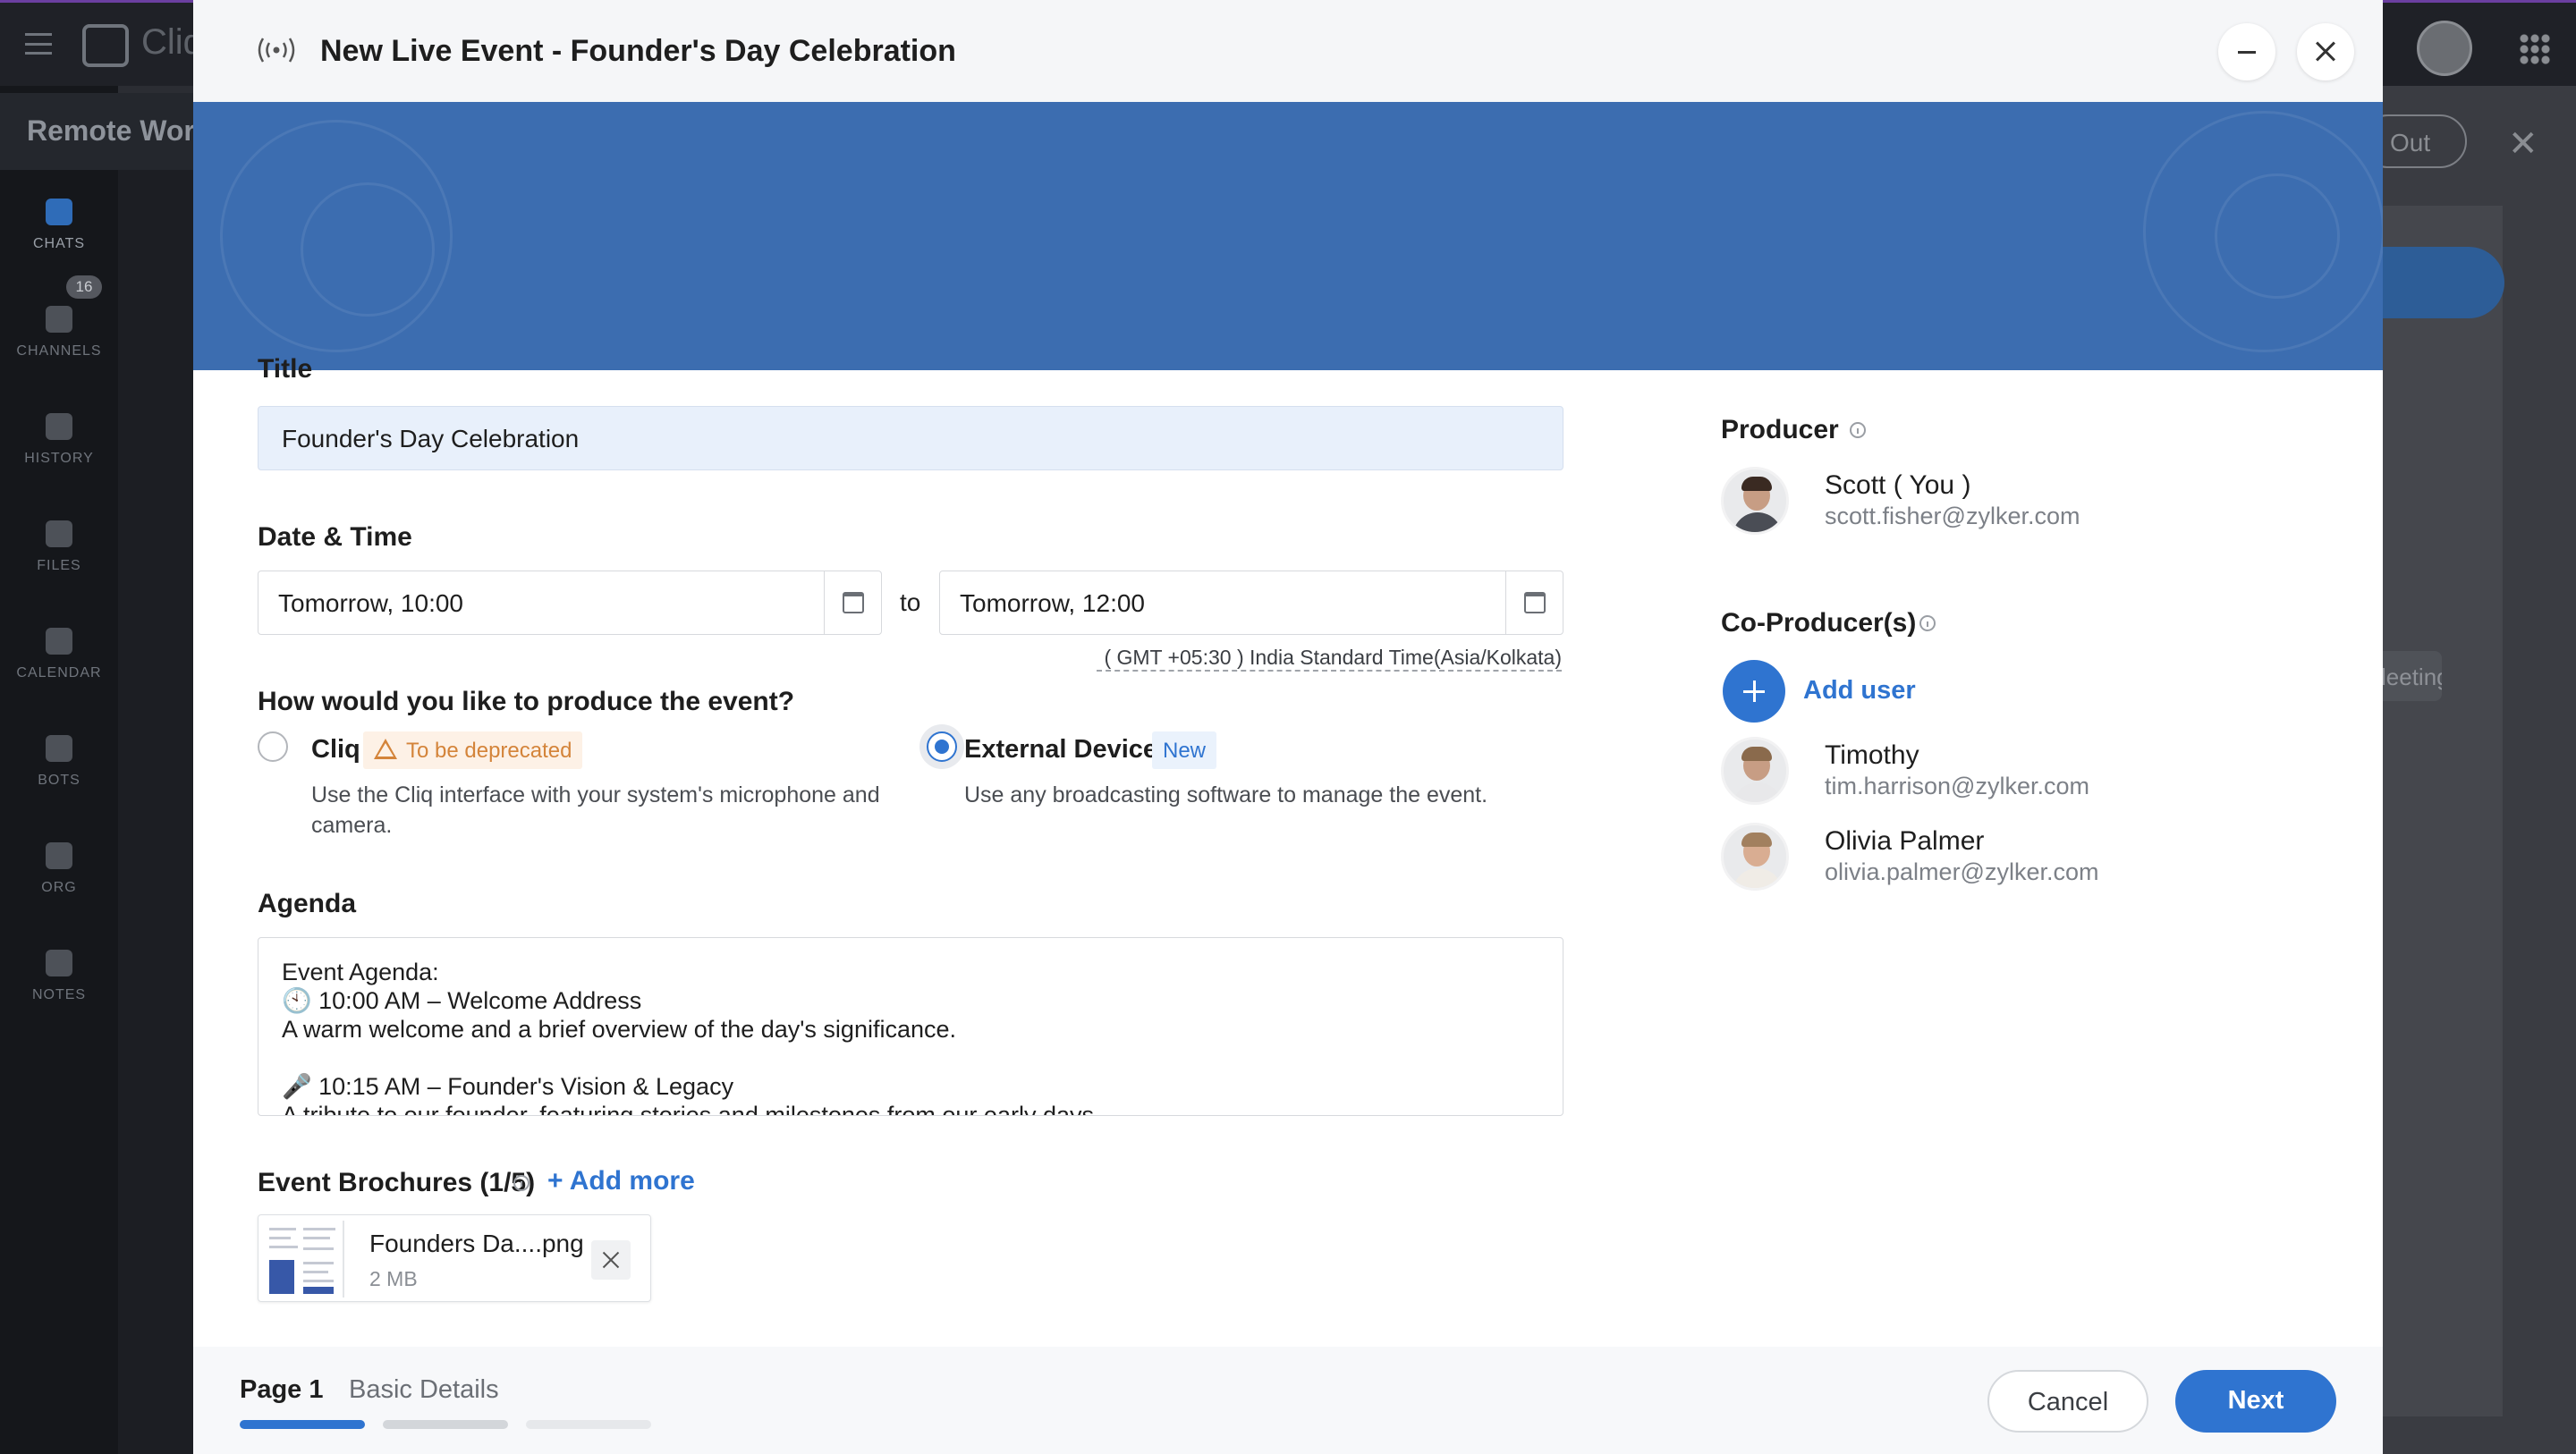 The height and width of the screenshot is (1454, 2576). I want to click on coproducer-entry: Olivia Palmer olivia.palmer@zylker.com, so click(1989, 859).